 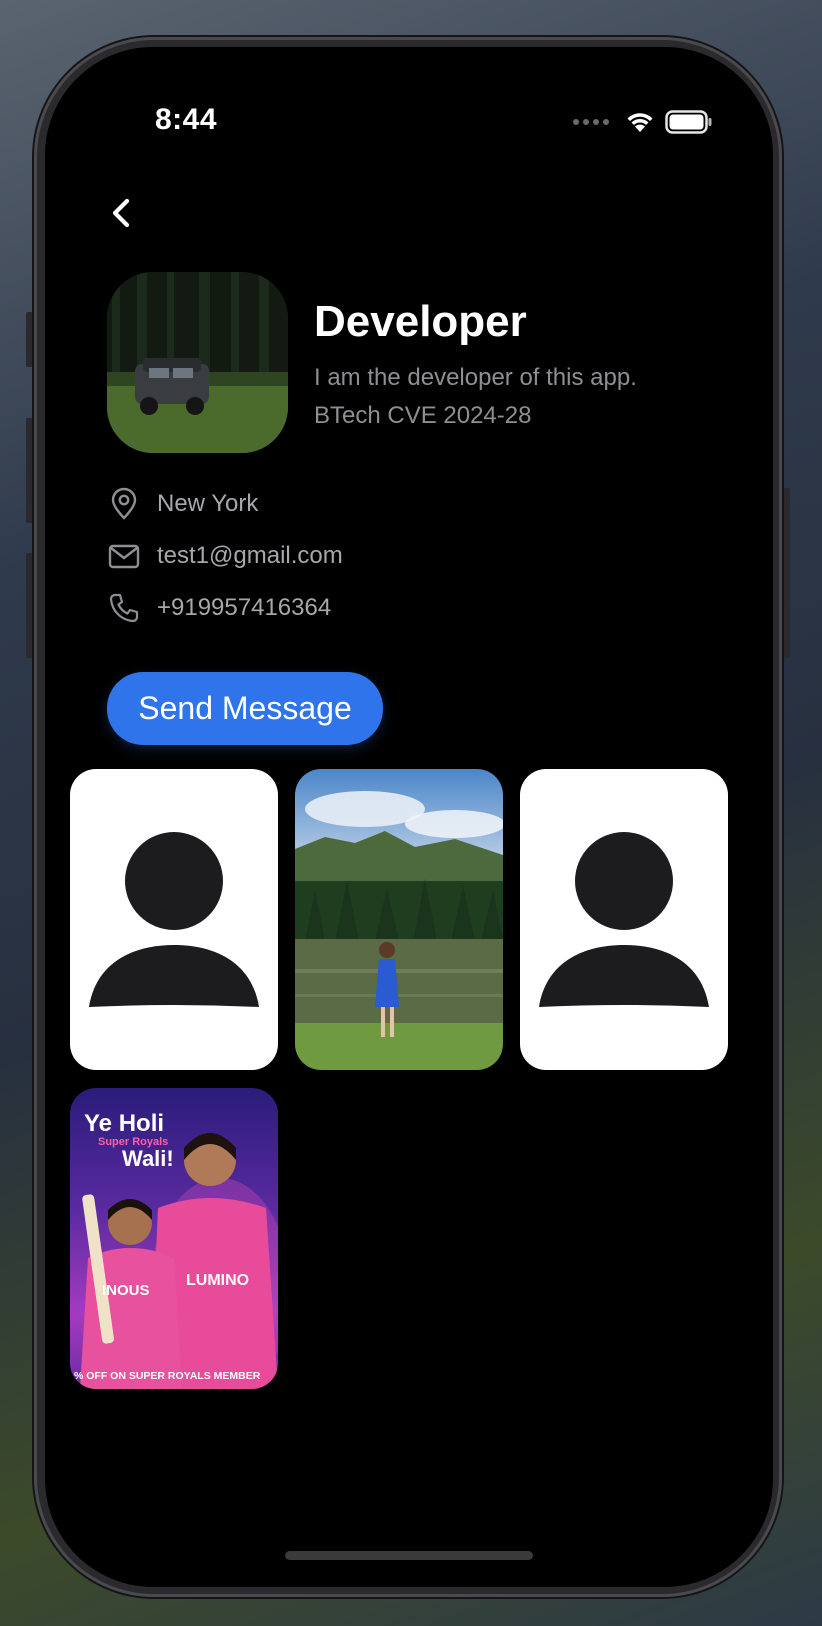 What do you see at coordinates (126, 1290) in the screenshot?
I see `poster-jersey-left: INOUS` at bounding box center [126, 1290].